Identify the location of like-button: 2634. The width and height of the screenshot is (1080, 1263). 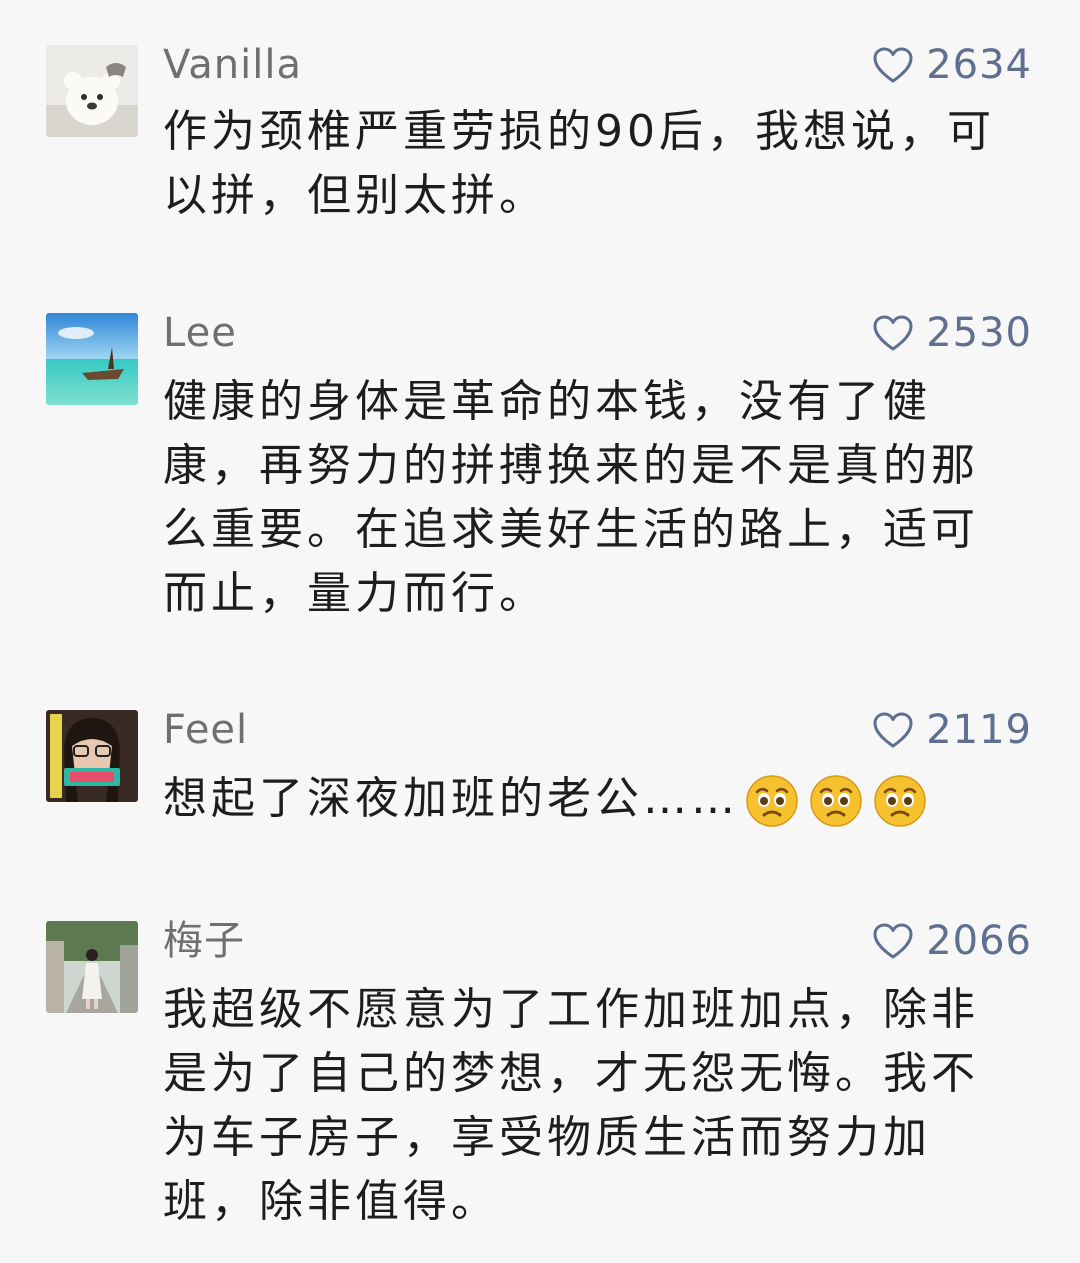
(952, 65).